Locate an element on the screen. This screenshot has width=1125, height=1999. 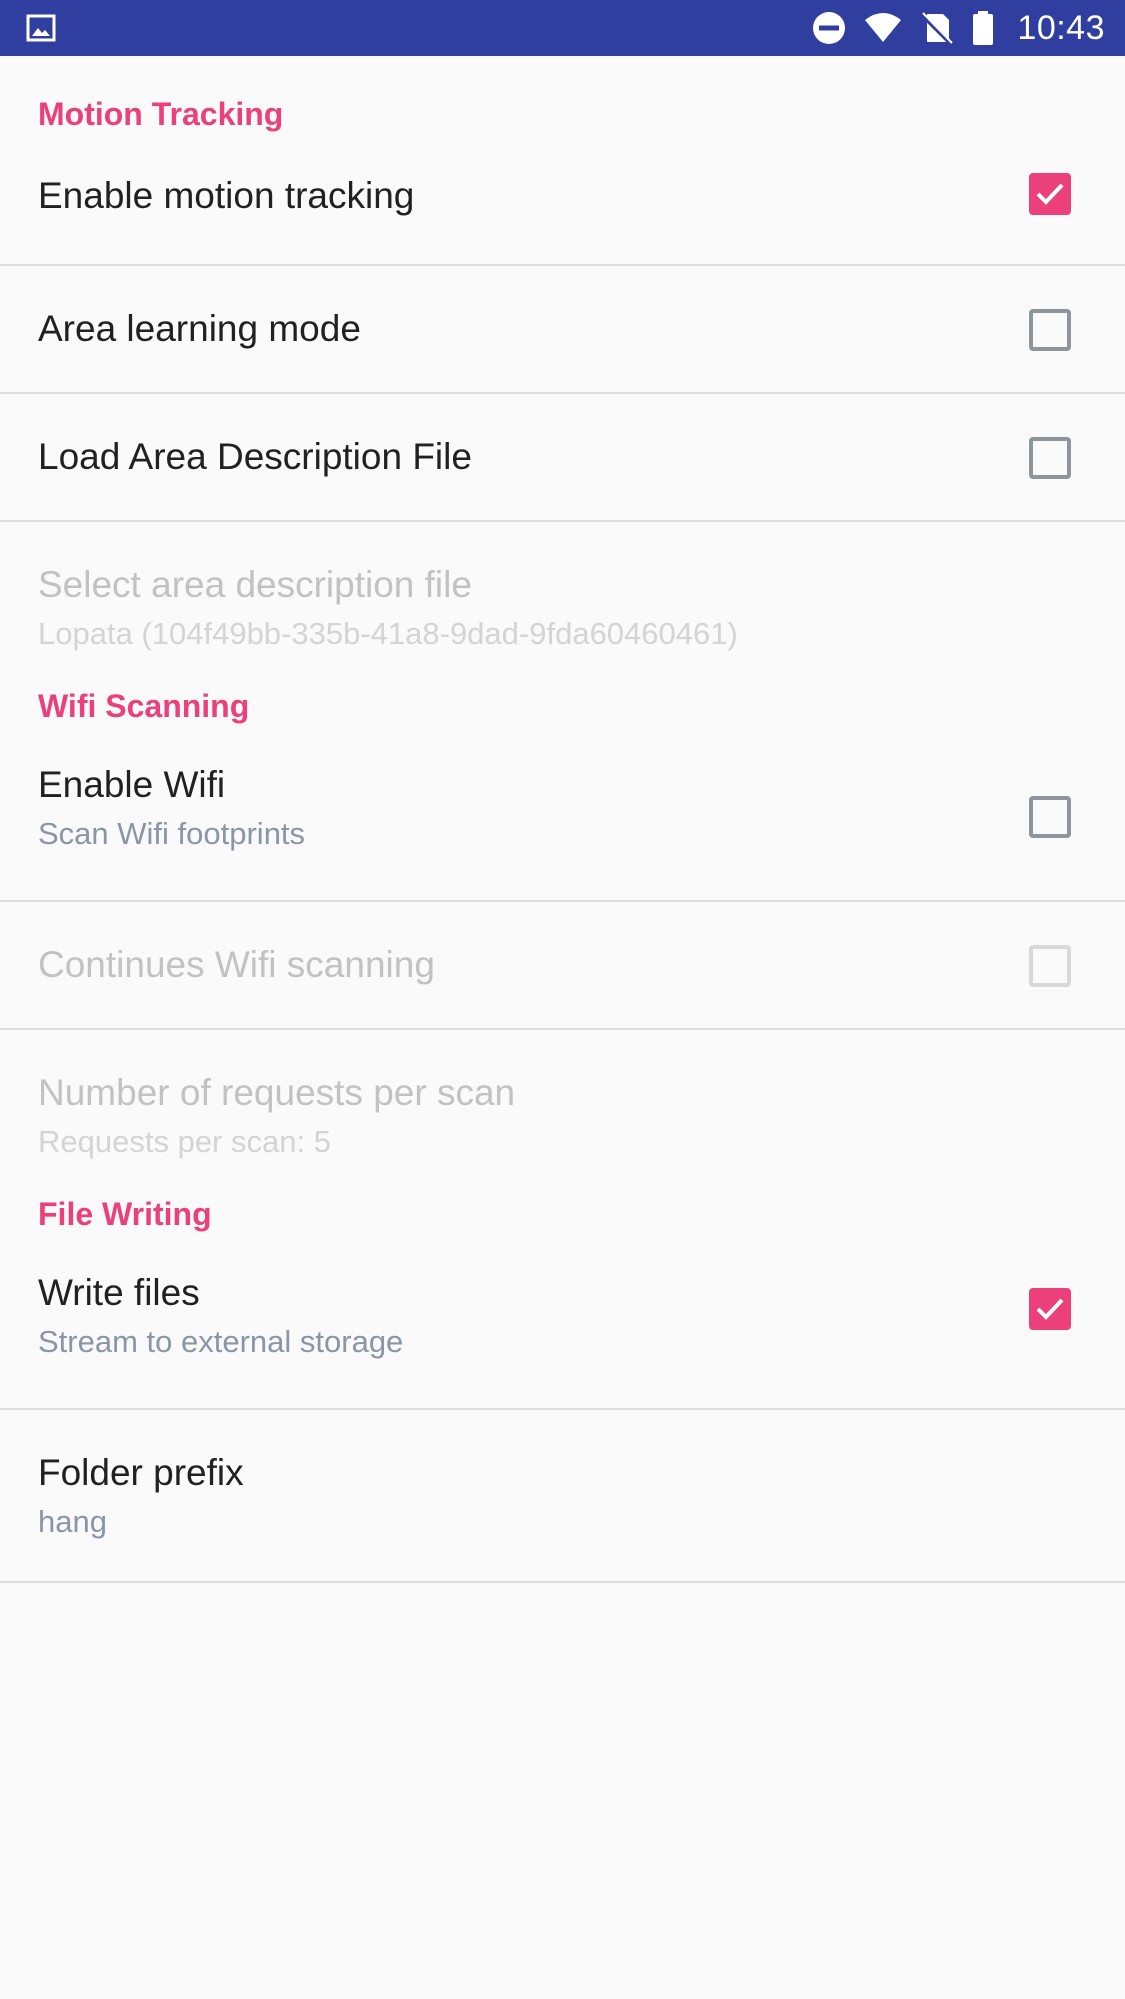
pref-title: Folder prefix is located at coordinates (141, 1472).